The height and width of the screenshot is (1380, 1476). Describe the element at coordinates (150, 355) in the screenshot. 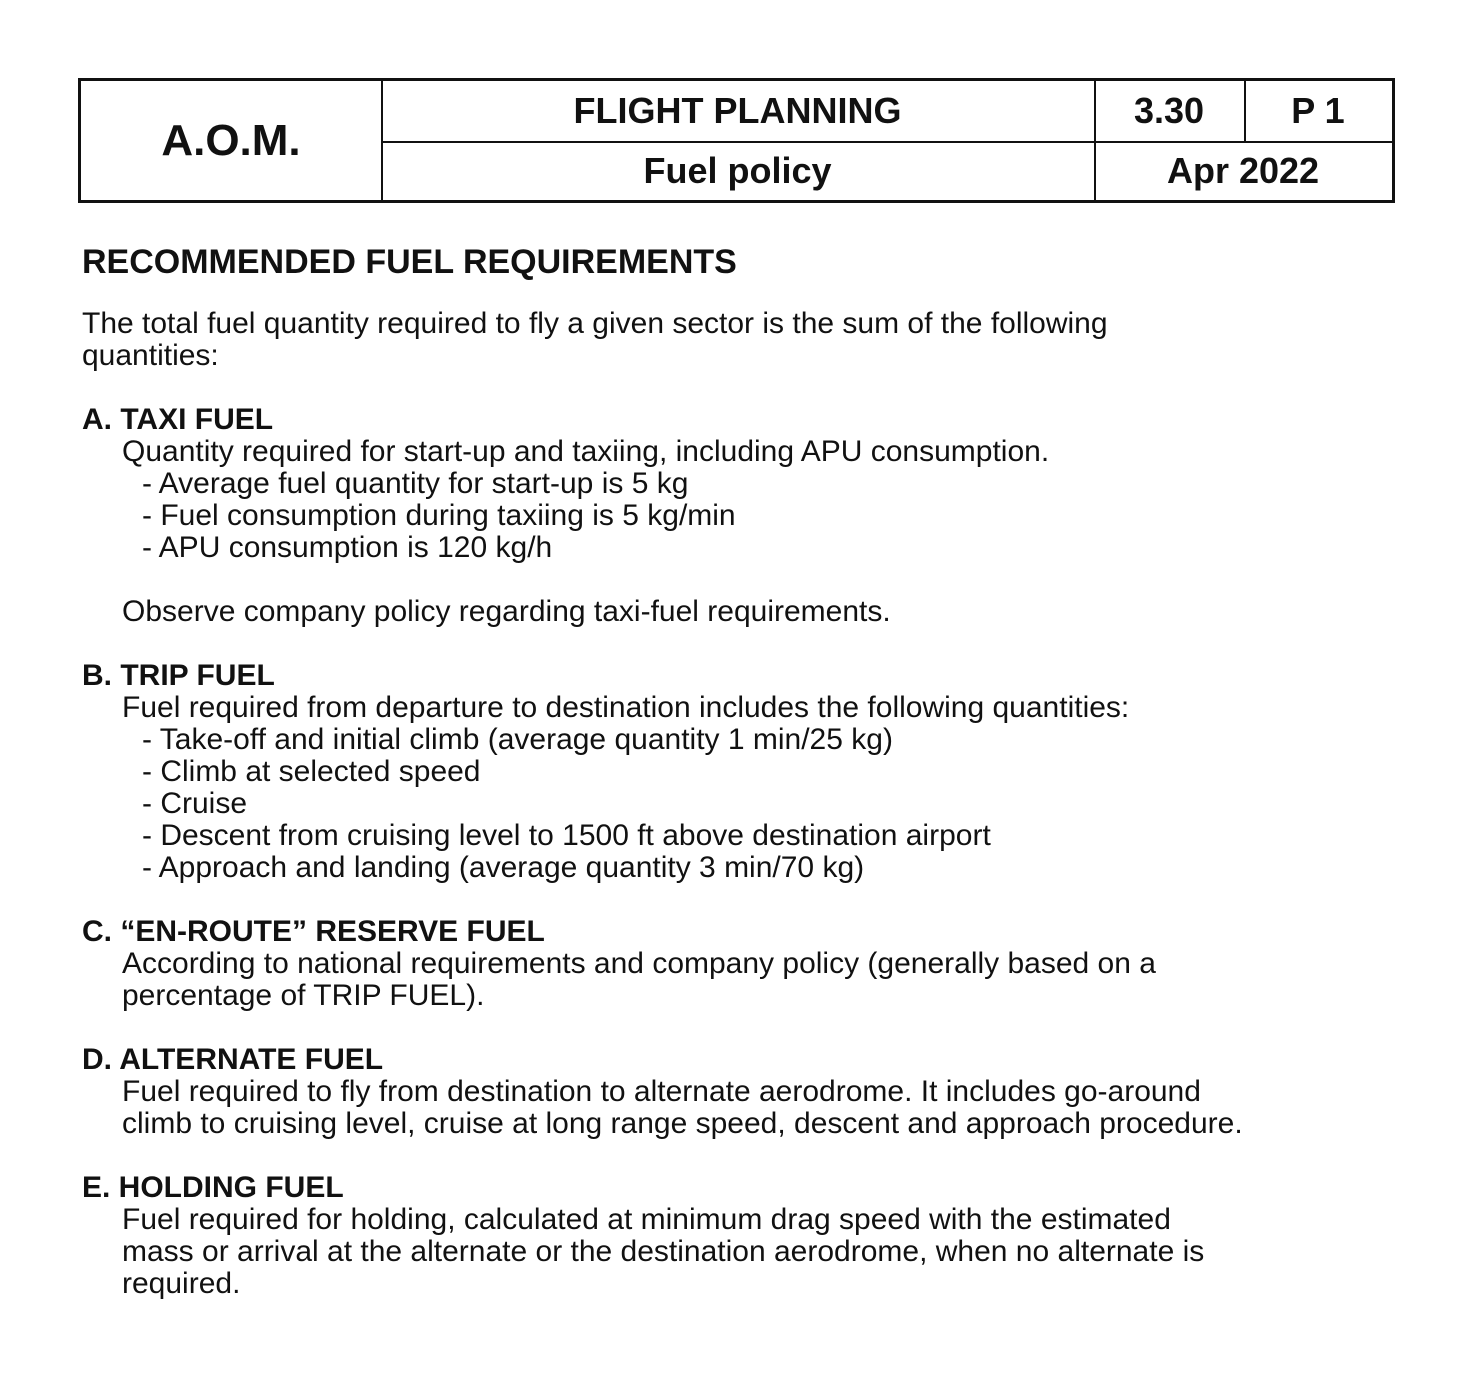

I see `text-line: quantities:` at that location.